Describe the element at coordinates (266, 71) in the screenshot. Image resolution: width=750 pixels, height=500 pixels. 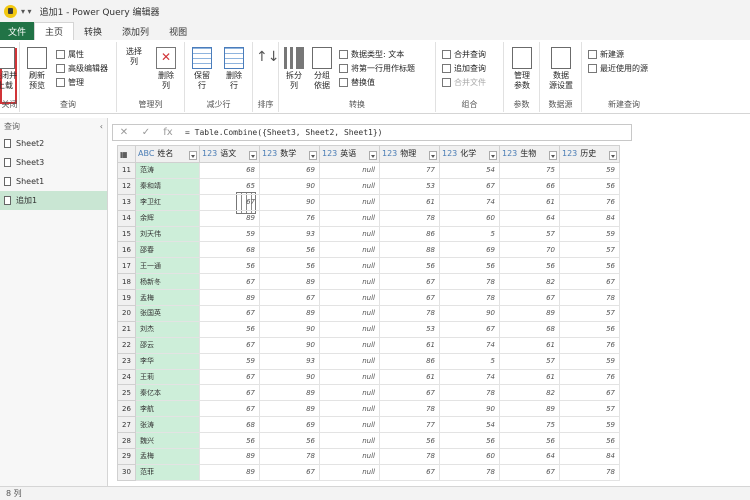
I see `sort-button: ↑↓` at that location.